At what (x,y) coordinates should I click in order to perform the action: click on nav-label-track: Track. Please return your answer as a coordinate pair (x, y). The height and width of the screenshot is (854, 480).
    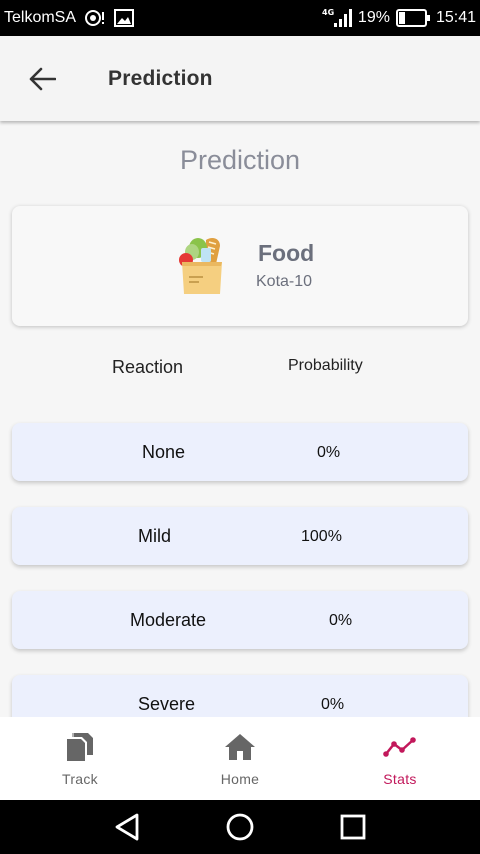
    Looking at the image, I should click on (80, 779).